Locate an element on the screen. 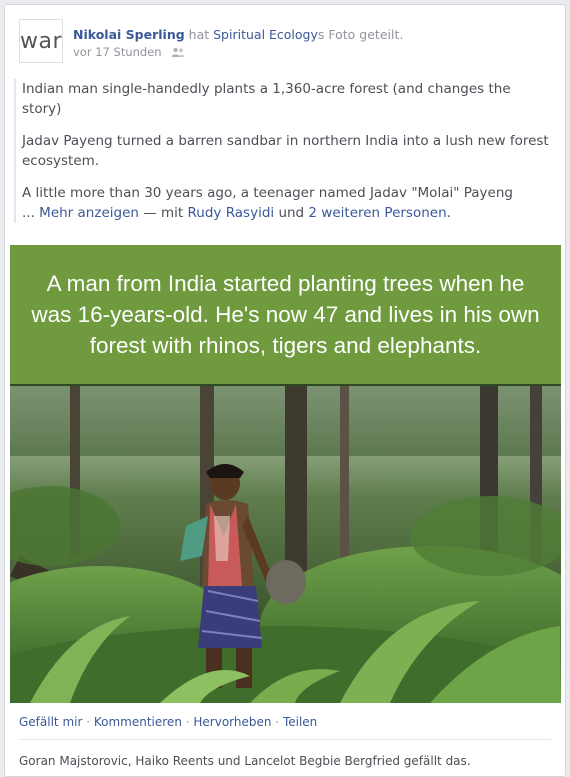 The width and height of the screenshot is (570, 777). post-meta: vor 17 Stunden is located at coordinates (129, 52).